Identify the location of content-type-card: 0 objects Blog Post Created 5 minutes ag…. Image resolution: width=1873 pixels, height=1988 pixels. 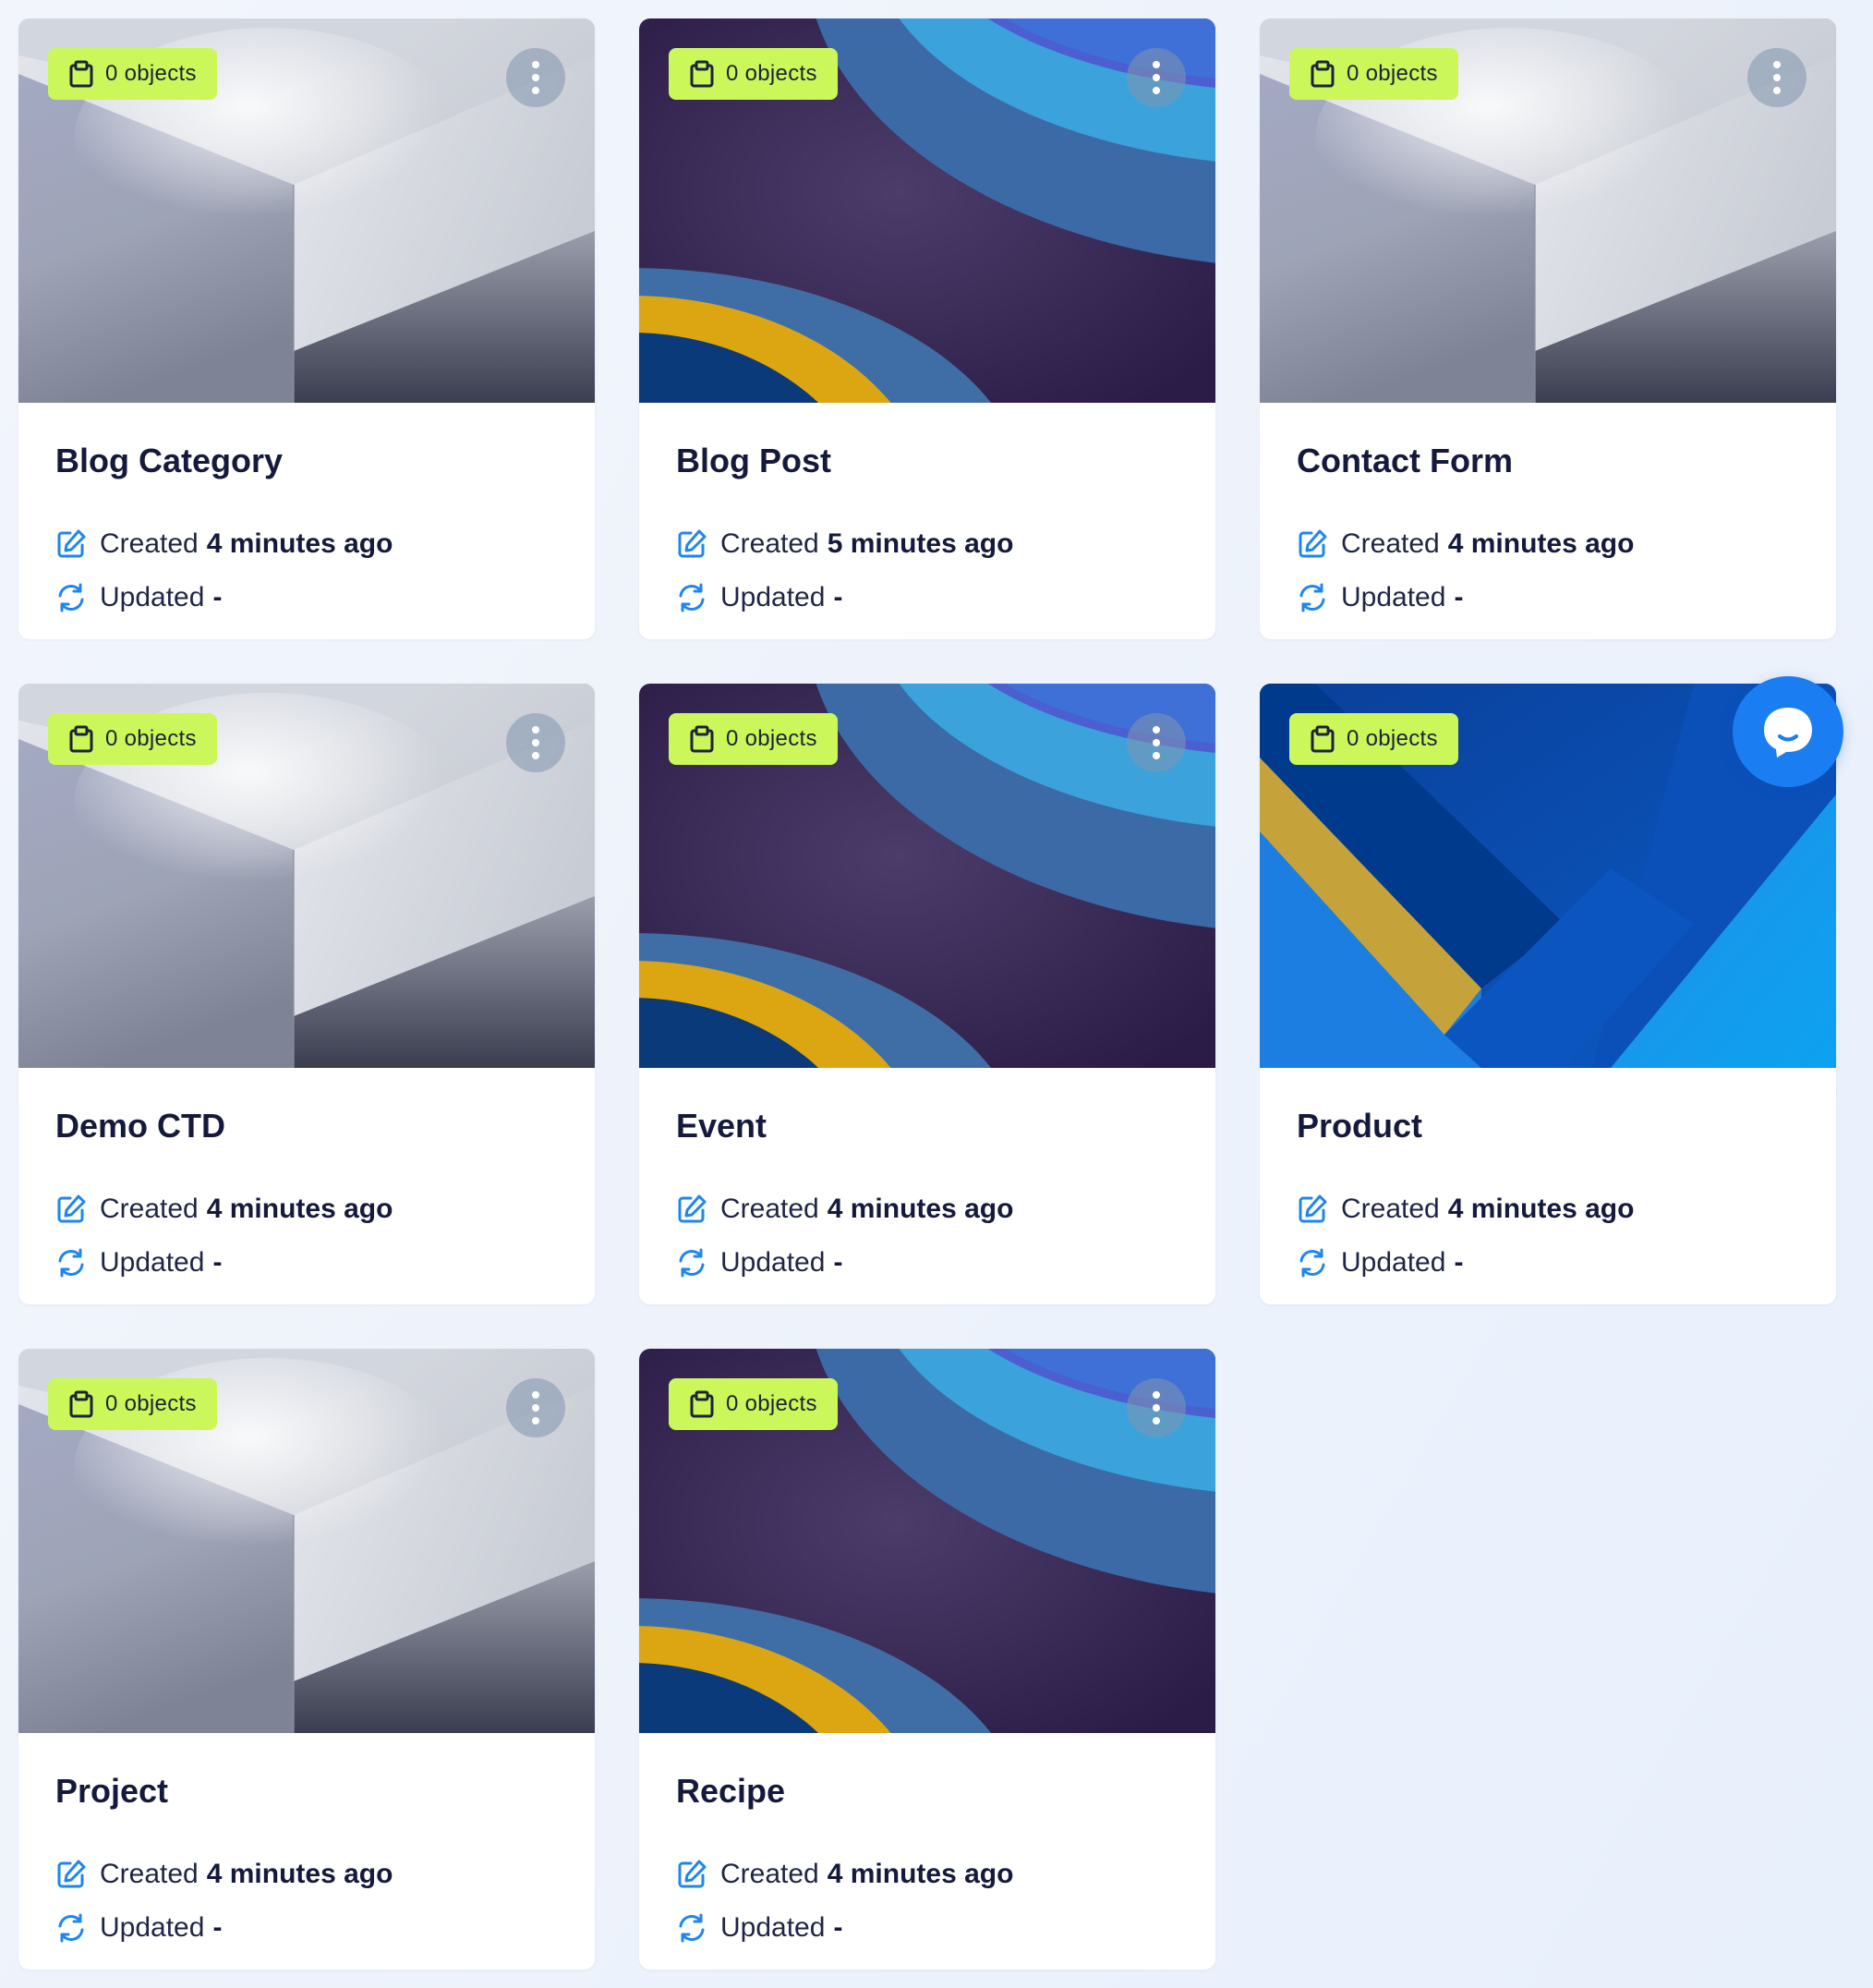
(927, 328).